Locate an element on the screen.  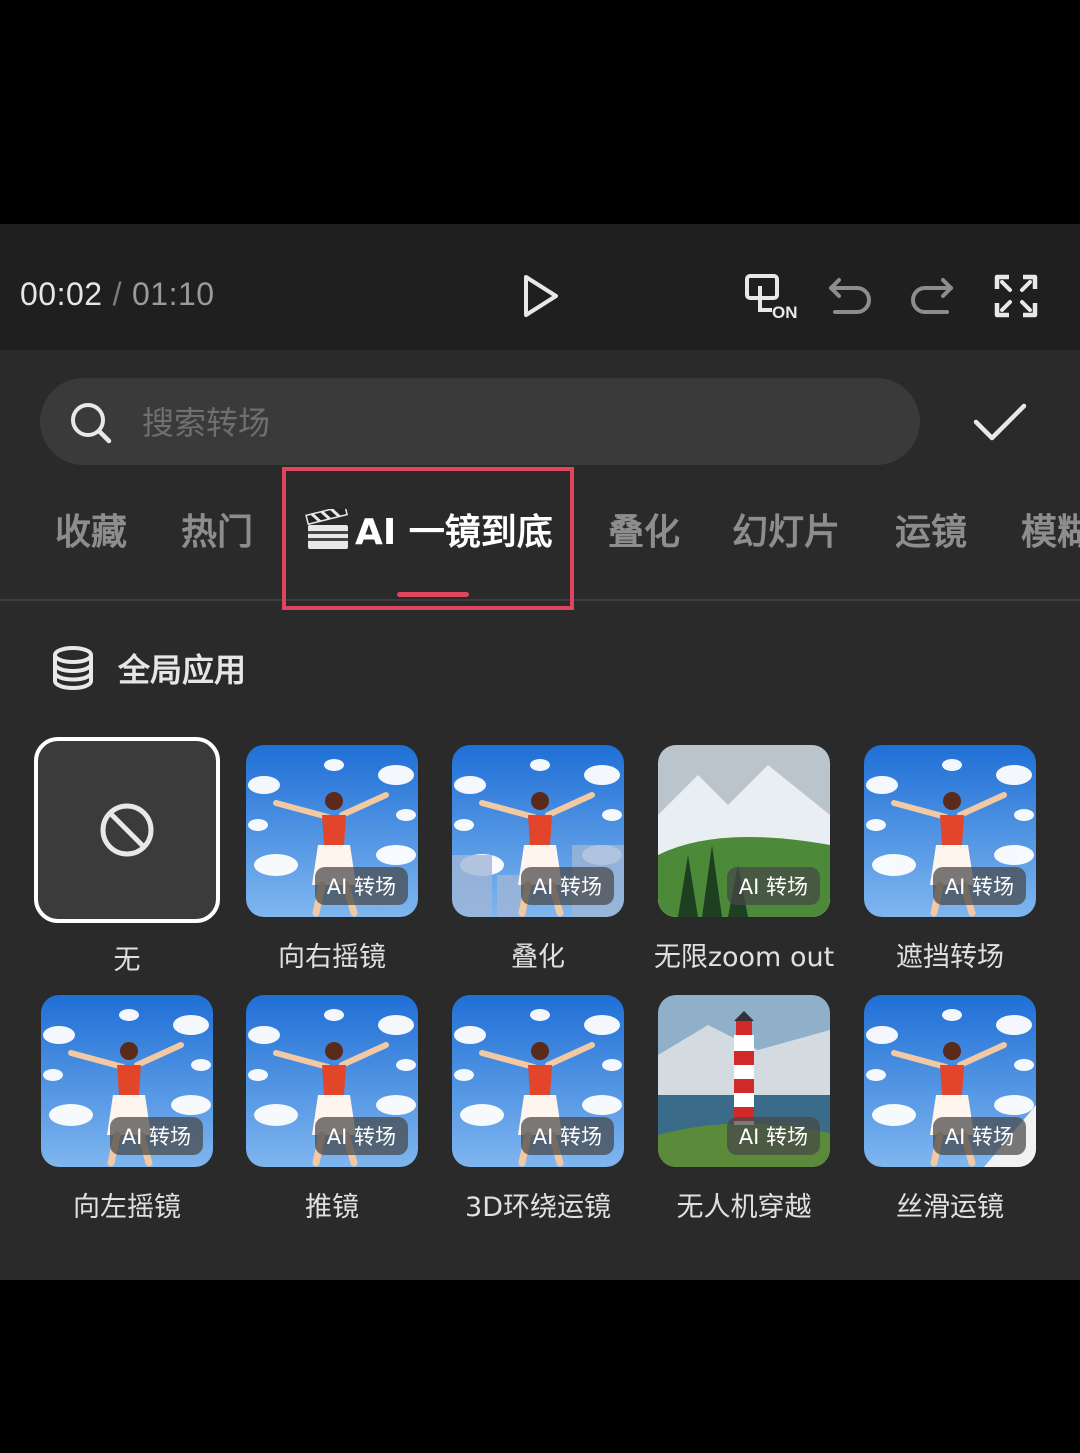
play-icon is located at coordinates (541, 296).